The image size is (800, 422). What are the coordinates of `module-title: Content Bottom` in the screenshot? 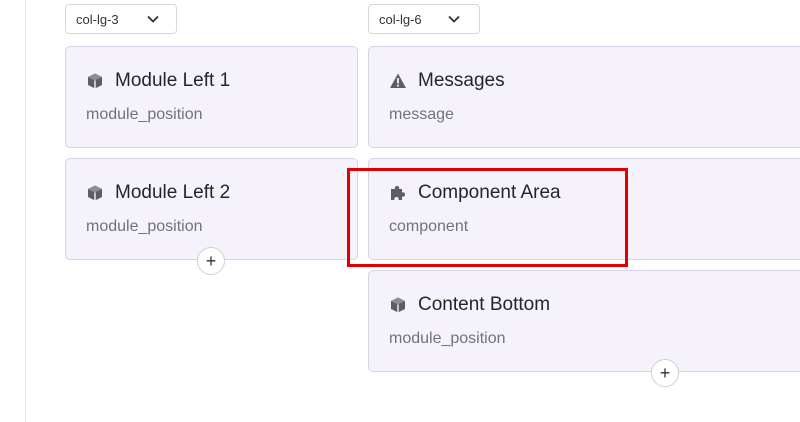 It's located at (484, 304).